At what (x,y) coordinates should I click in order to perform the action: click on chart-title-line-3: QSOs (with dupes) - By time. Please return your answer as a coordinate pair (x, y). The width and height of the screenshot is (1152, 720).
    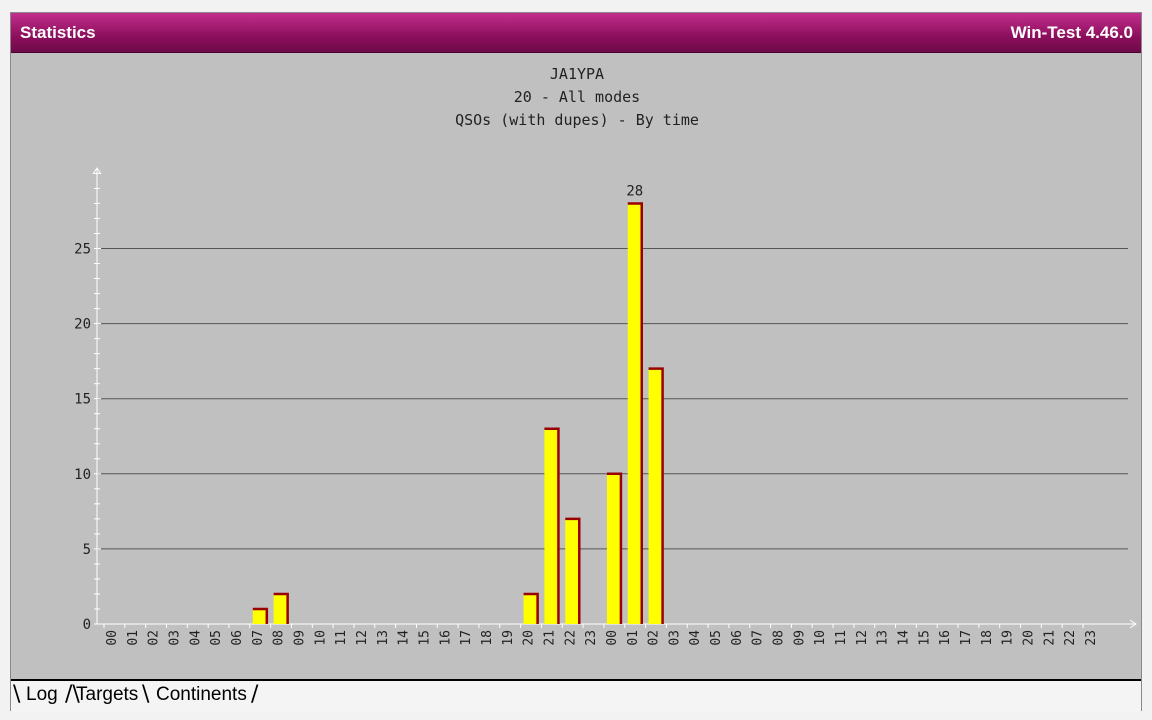
    Looking at the image, I should click on (577, 120).